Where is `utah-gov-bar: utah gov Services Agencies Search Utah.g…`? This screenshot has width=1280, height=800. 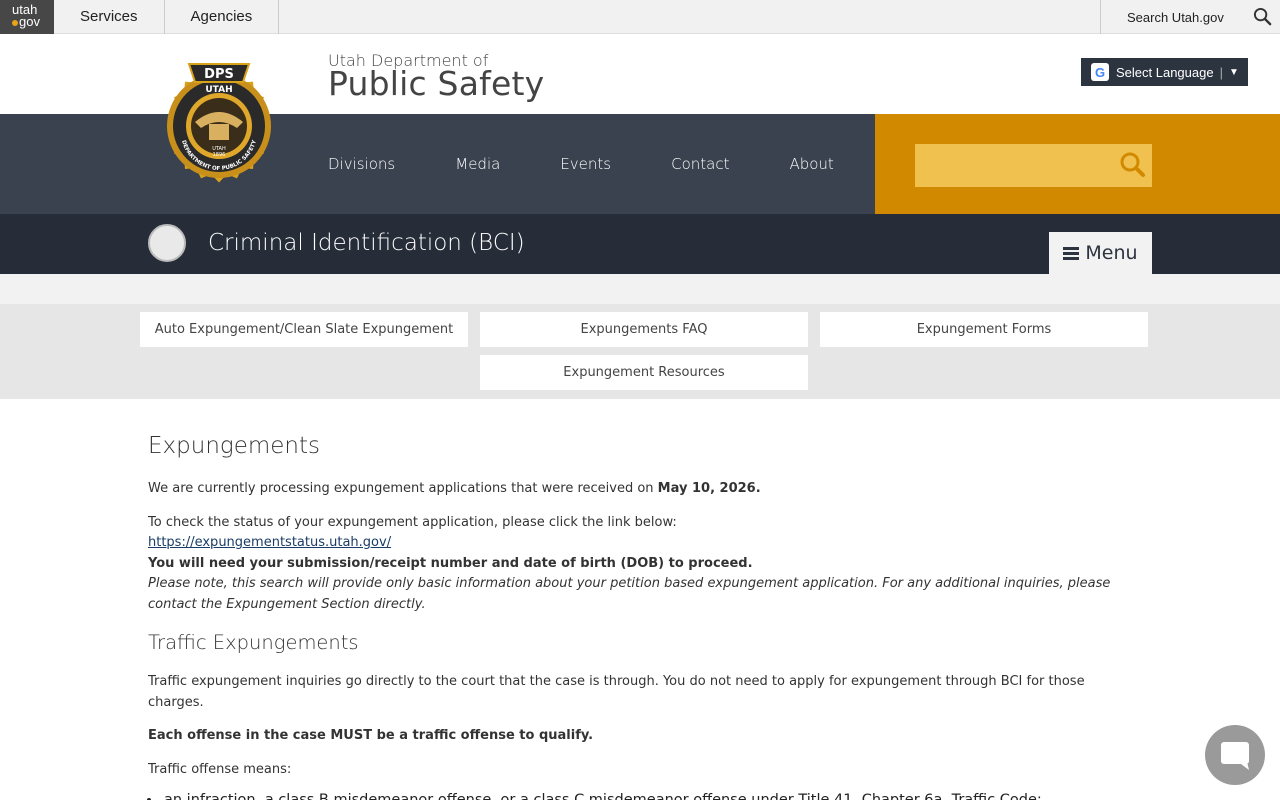 utah-gov-bar: utah gov Services Agencies Search Utah.g… is located at coordinates (640, 17).